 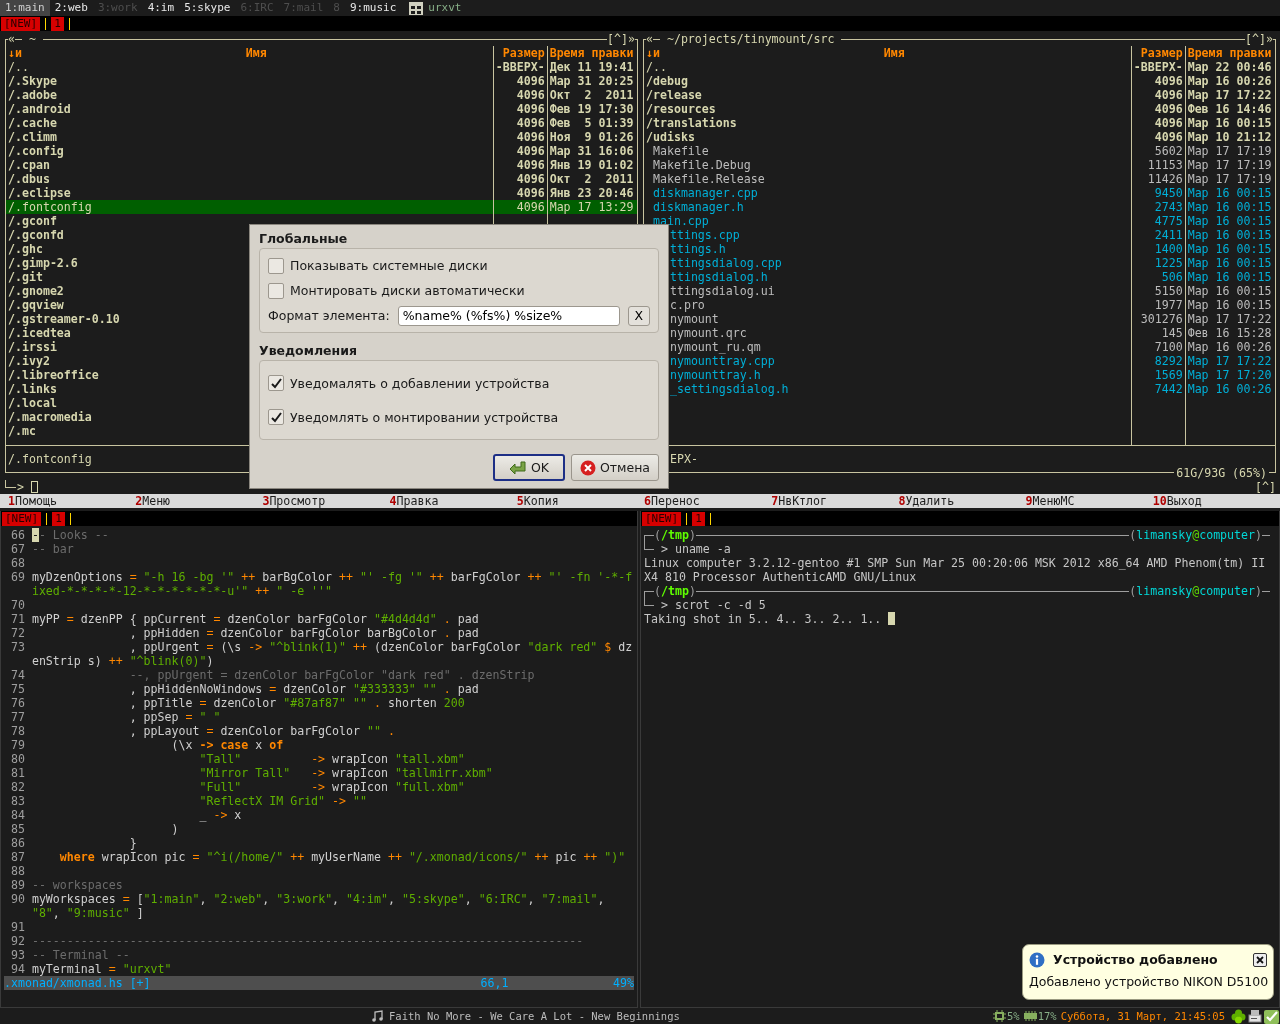 I want to click on file-name: /udisks, so click(x=887, y=137).